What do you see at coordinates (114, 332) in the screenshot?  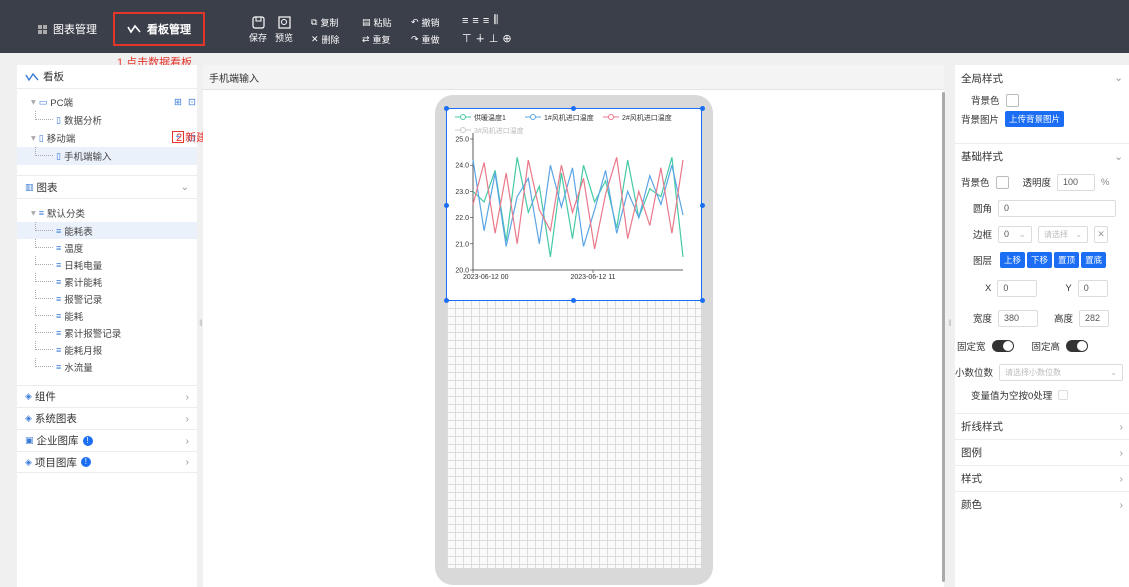 I see `chart-item: ≡ 累计报警记录` at bounding box center [114, 332].